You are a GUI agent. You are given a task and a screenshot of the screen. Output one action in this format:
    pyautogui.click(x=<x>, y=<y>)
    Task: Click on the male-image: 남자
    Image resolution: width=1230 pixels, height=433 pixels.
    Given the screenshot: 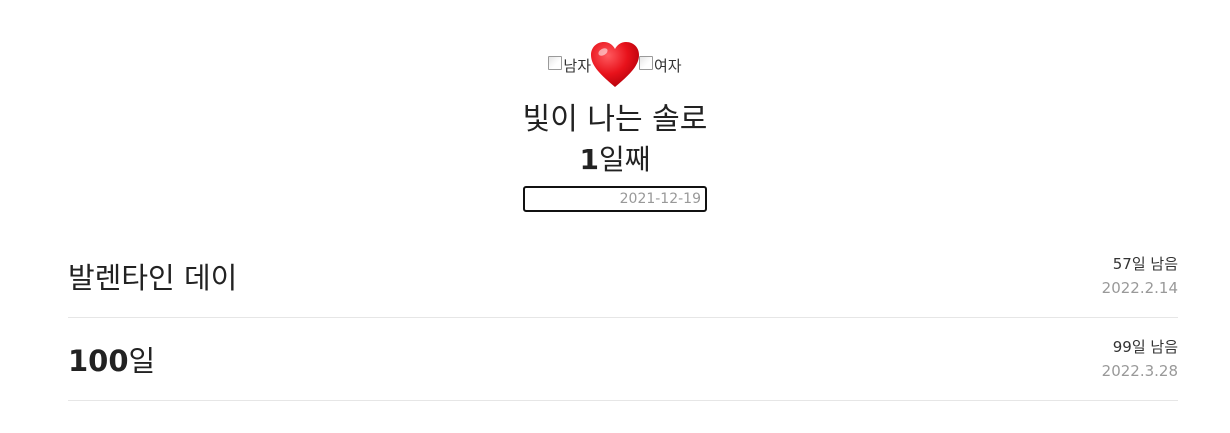 What is the action you would take?
    pyautogui.click(x=569, y=65)
    